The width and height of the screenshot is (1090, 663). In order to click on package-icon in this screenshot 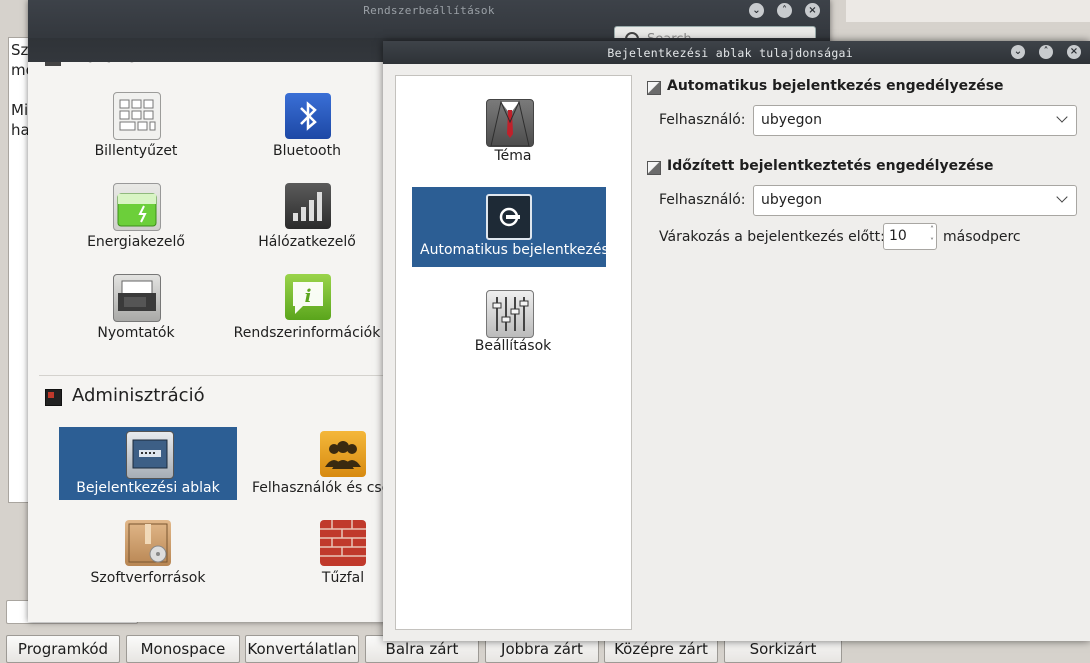, I will do `click(148, 543)`.